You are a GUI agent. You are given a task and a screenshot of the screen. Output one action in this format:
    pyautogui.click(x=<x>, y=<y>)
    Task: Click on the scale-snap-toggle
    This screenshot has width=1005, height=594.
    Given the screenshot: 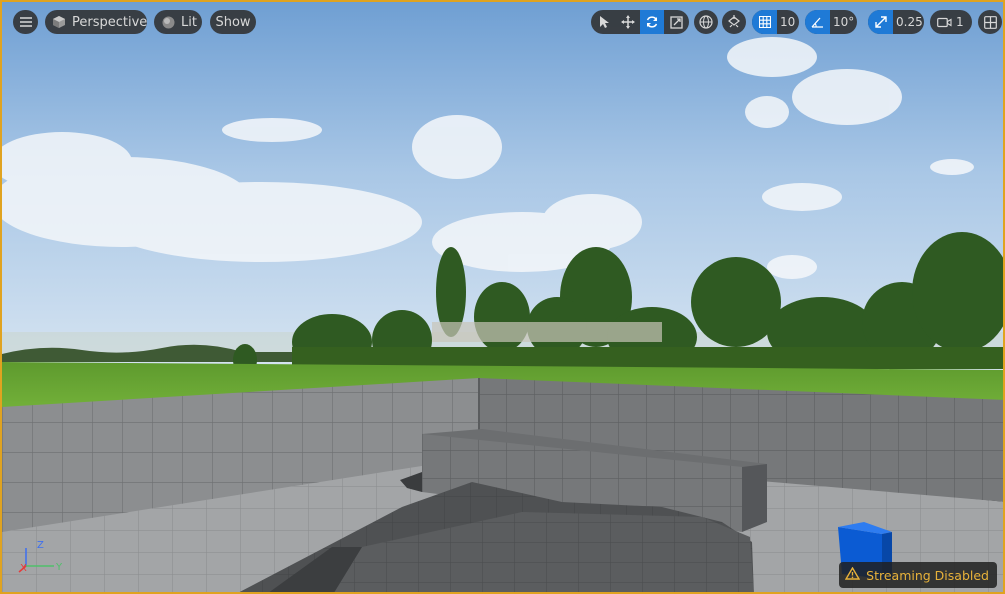 What is the action you would take?
    pyautogui.click(x=880, y=22)
    